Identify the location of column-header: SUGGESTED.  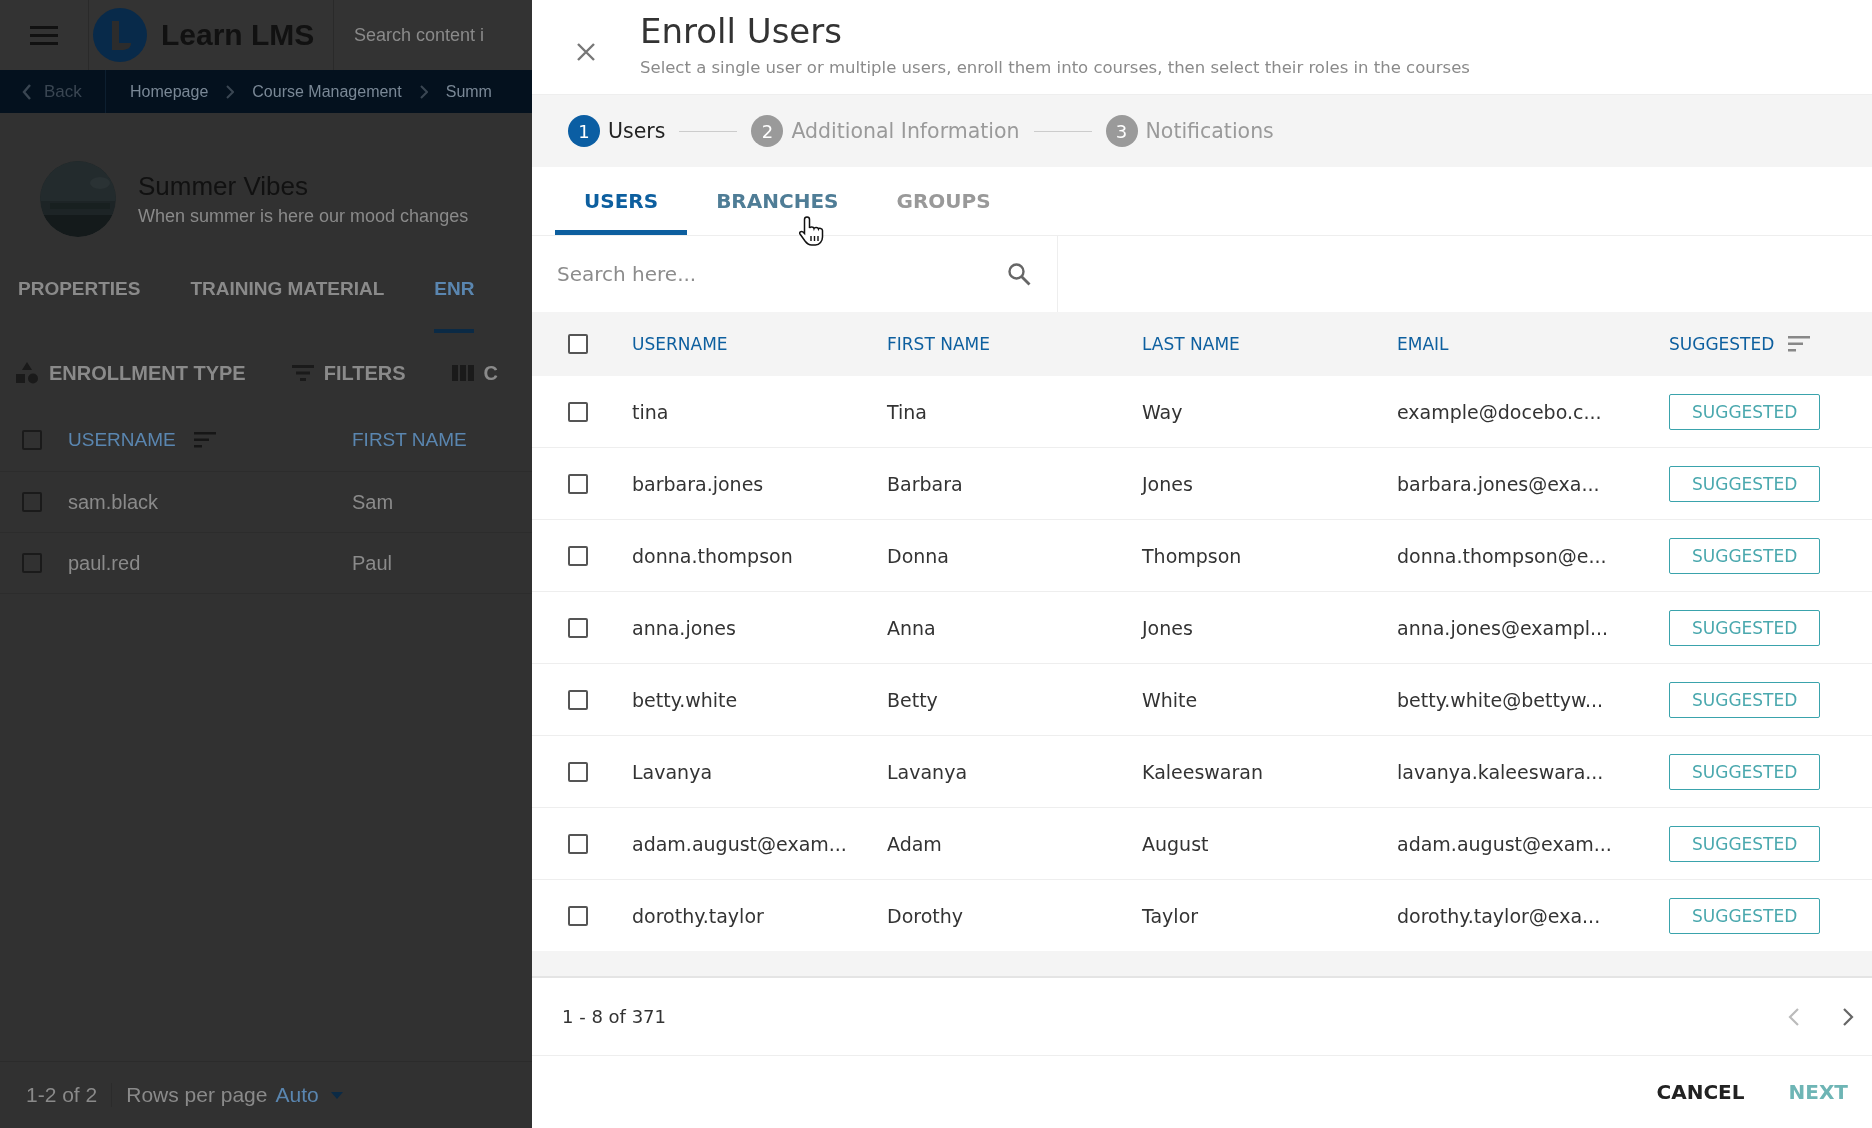
(1722, 344).